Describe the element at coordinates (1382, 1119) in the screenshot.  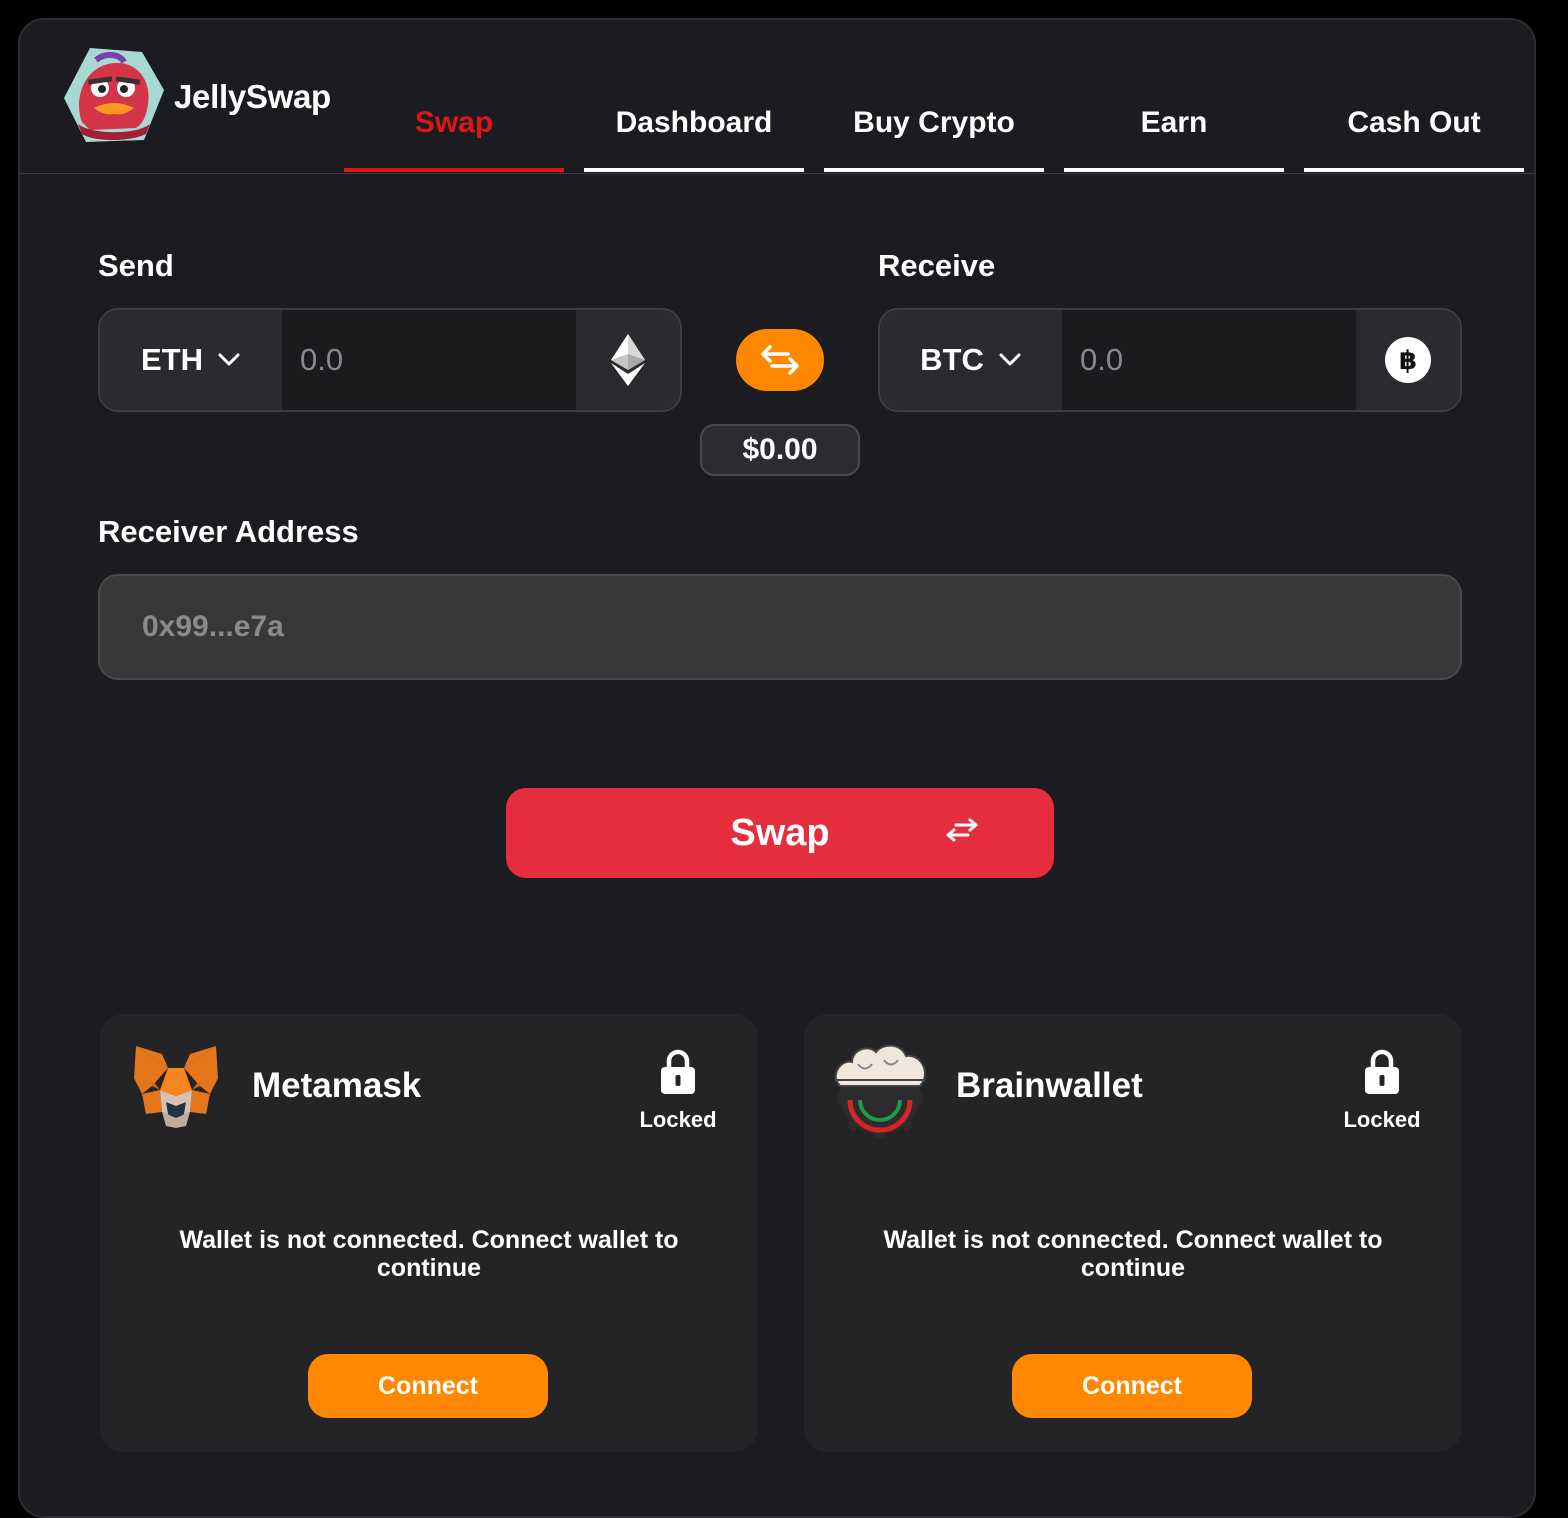
I see `brainwallet-lock-label: Locked` at that location.